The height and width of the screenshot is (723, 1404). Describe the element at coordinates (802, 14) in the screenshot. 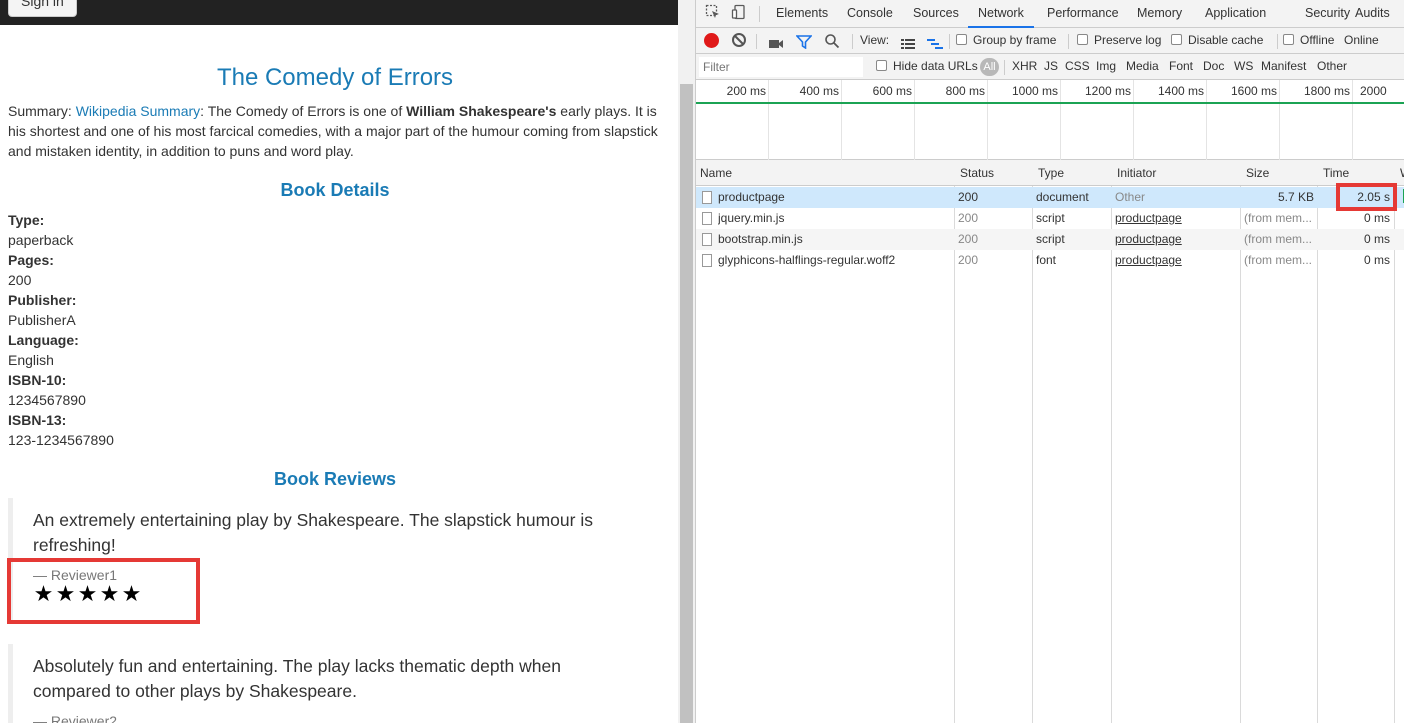

I see `tab-elements: Elements` at that location.